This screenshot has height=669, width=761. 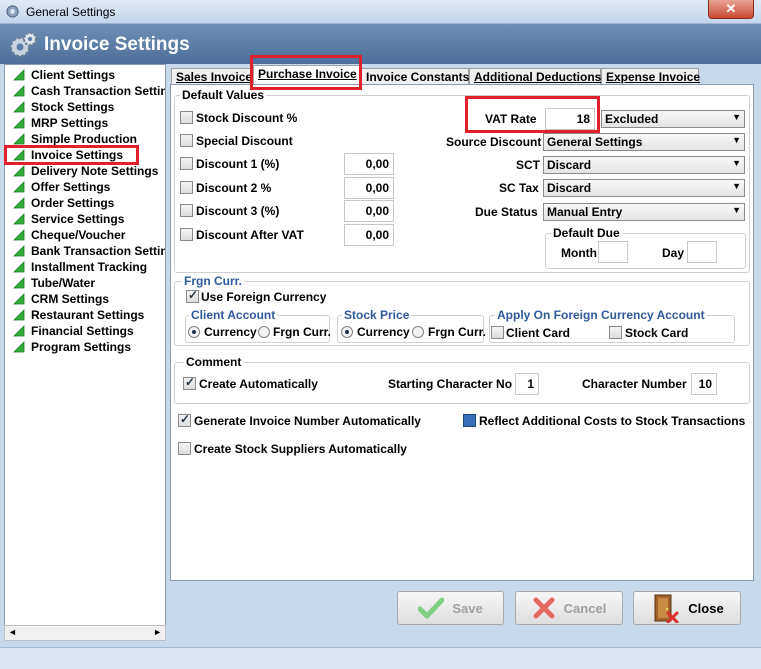 I want to click on character-number-label: Character Number, so click(x=634, y=384).